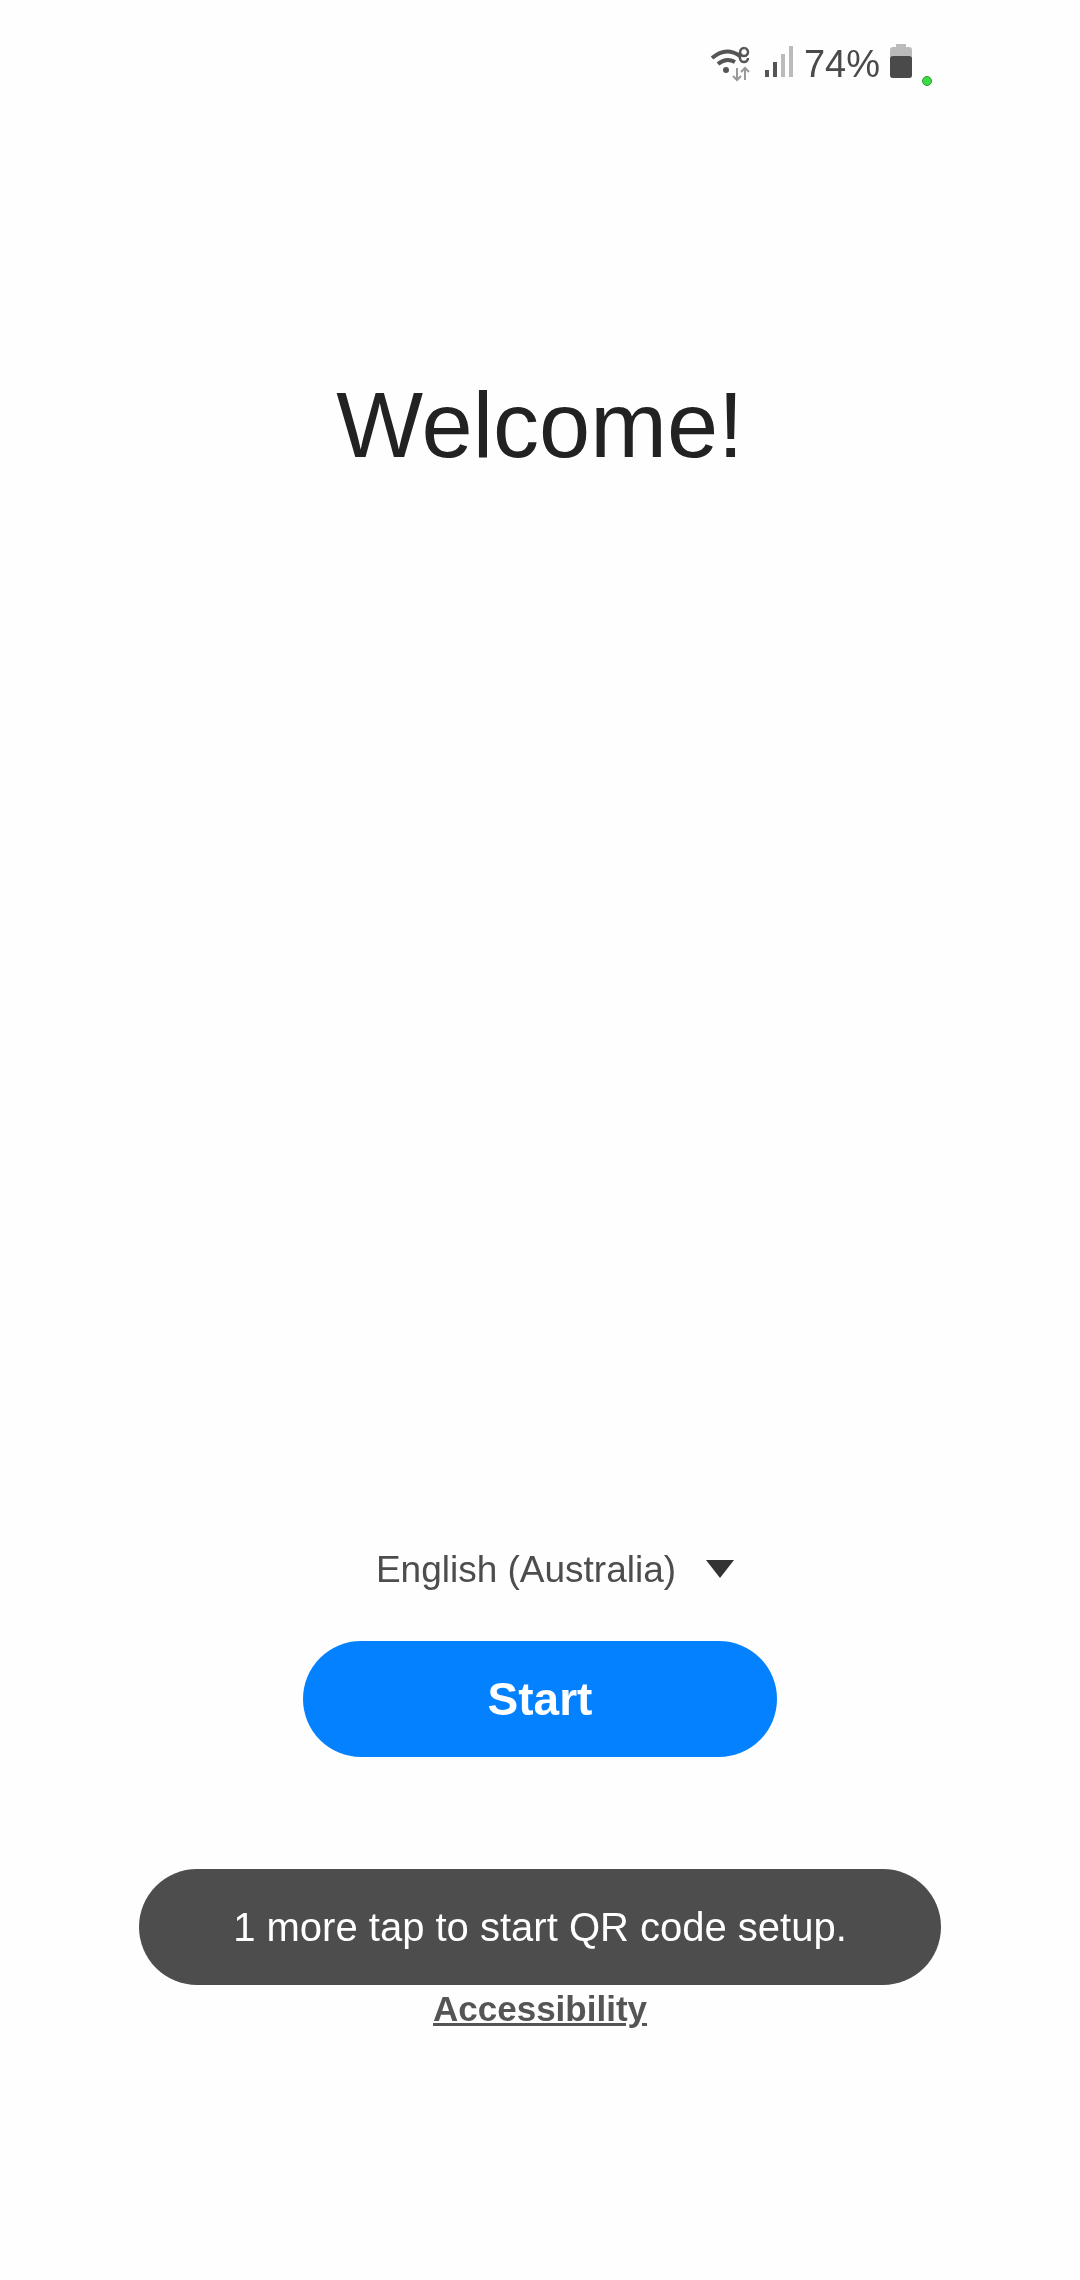  I want to click on language-dropdown: English (Australia), so click(555, 1570).